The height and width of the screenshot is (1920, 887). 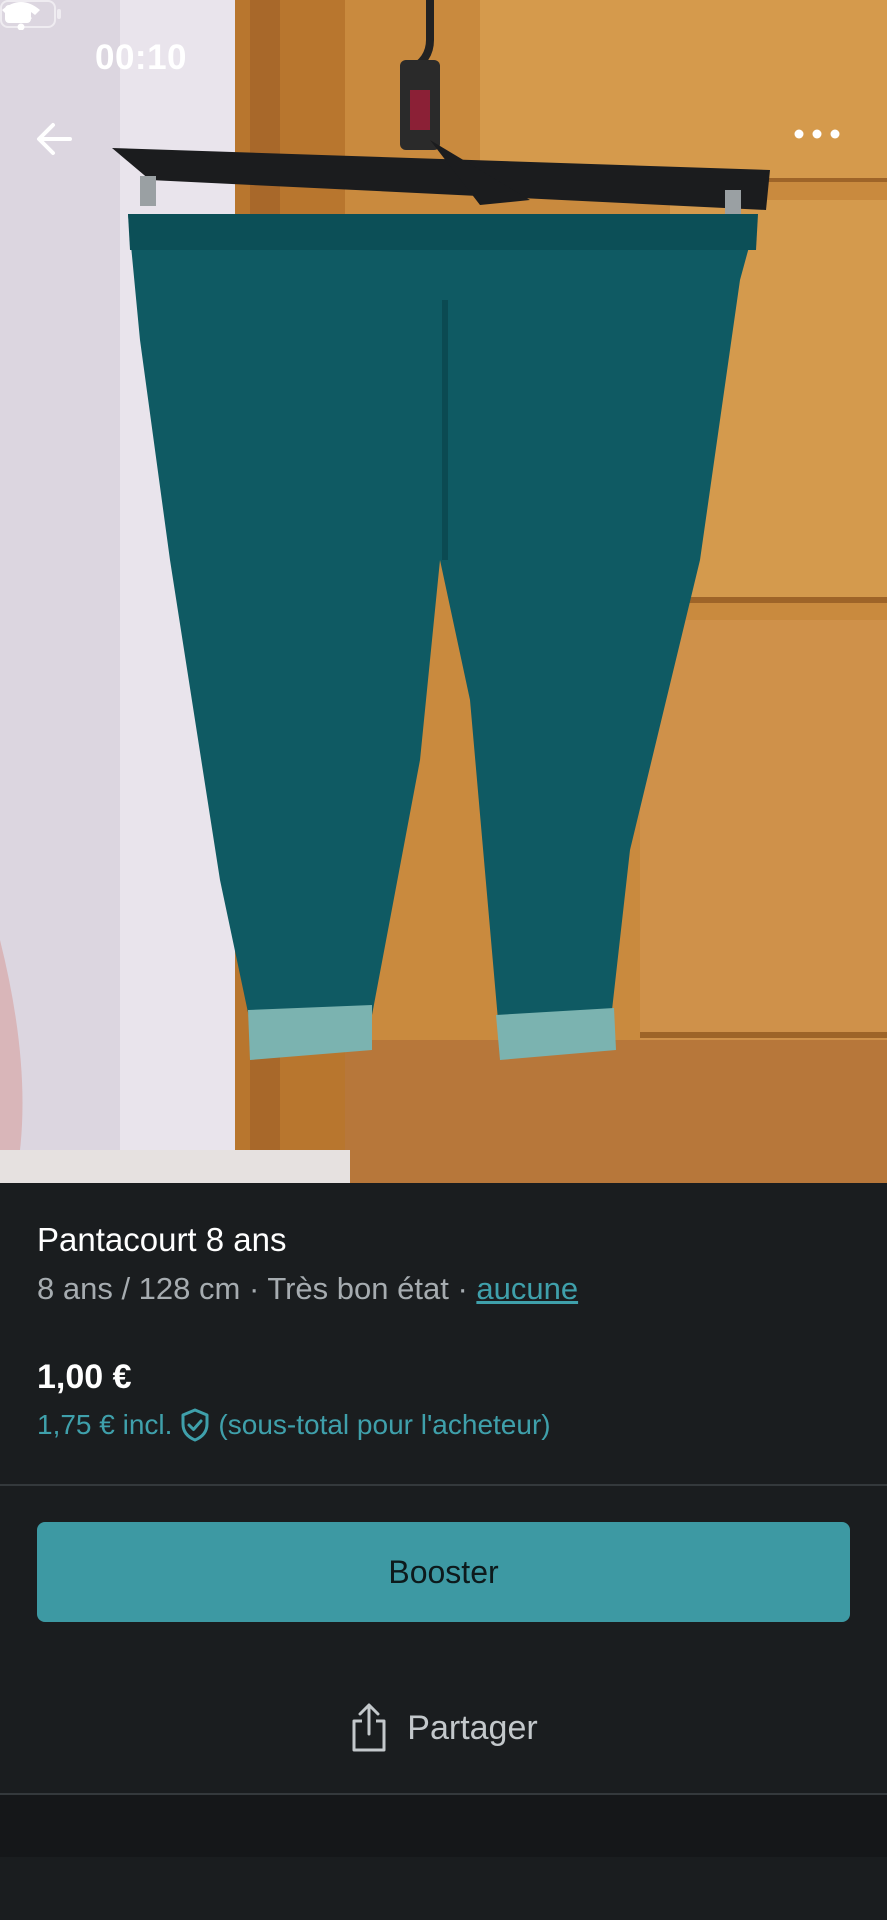 I want to click on listing-title: Pantacourt 8 ans, so click(x=162, y=1239).